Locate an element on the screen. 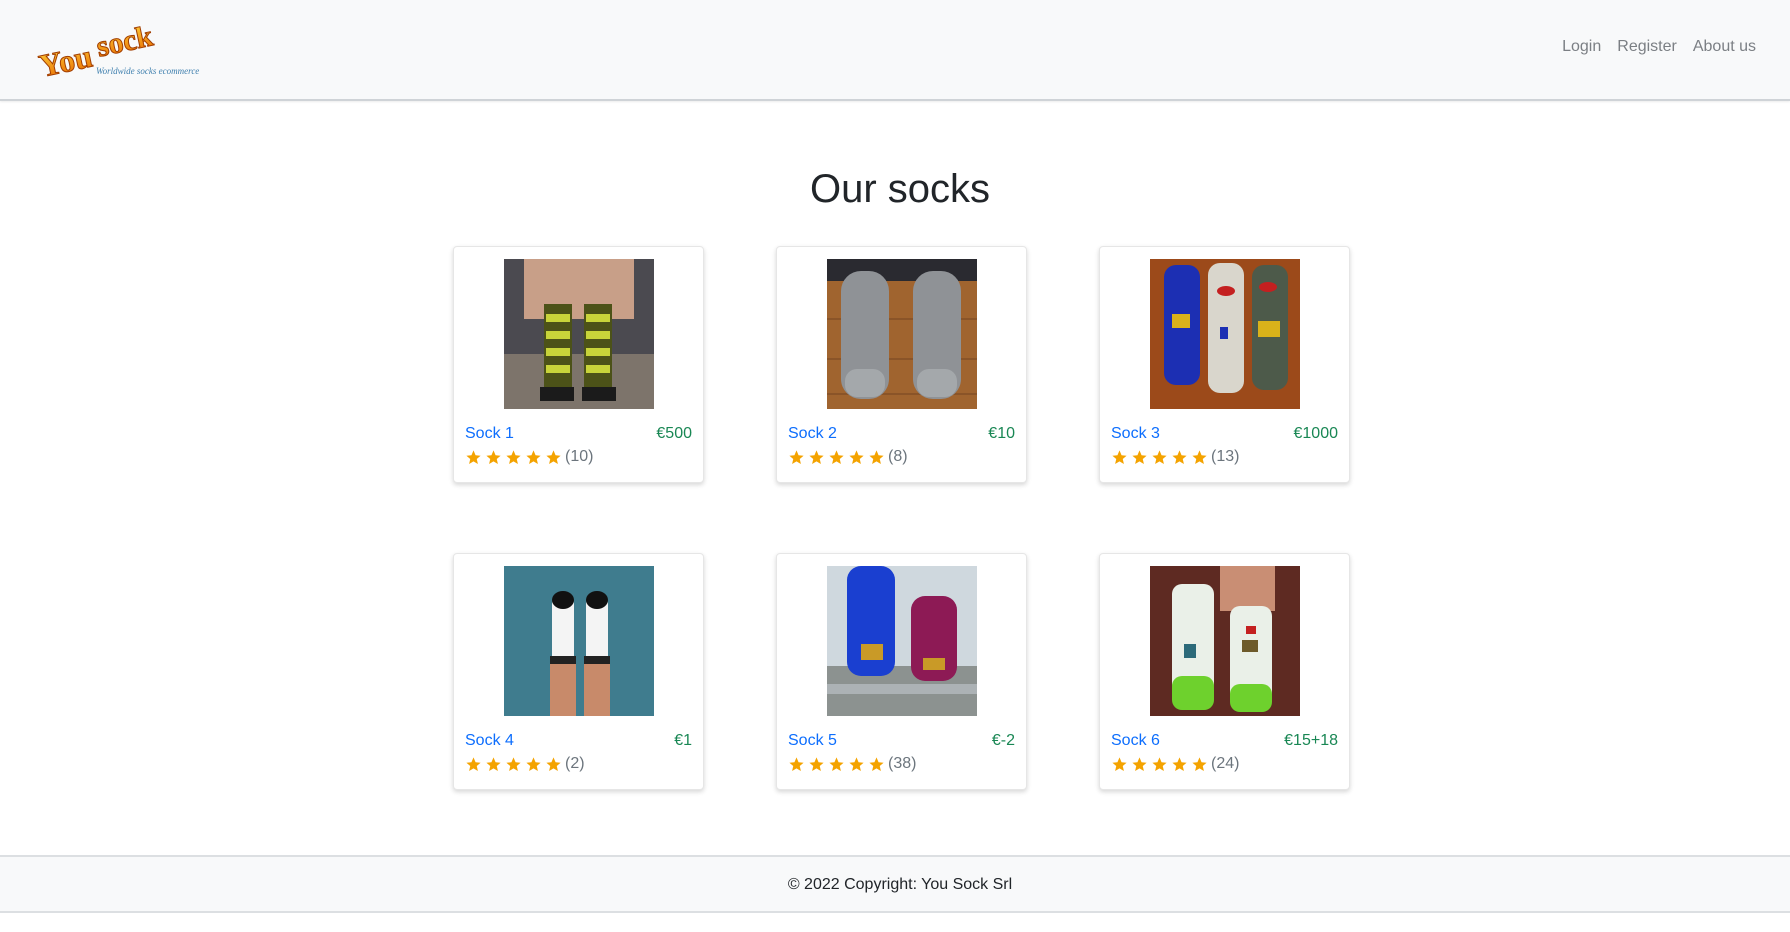  review-count: (2) is located at coordinates (575, 763).